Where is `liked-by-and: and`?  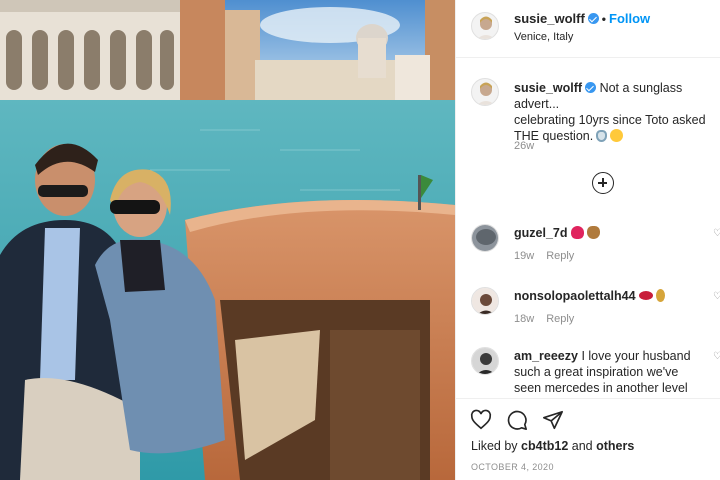 liked-by-and: and is located at coordinates (582, 446).